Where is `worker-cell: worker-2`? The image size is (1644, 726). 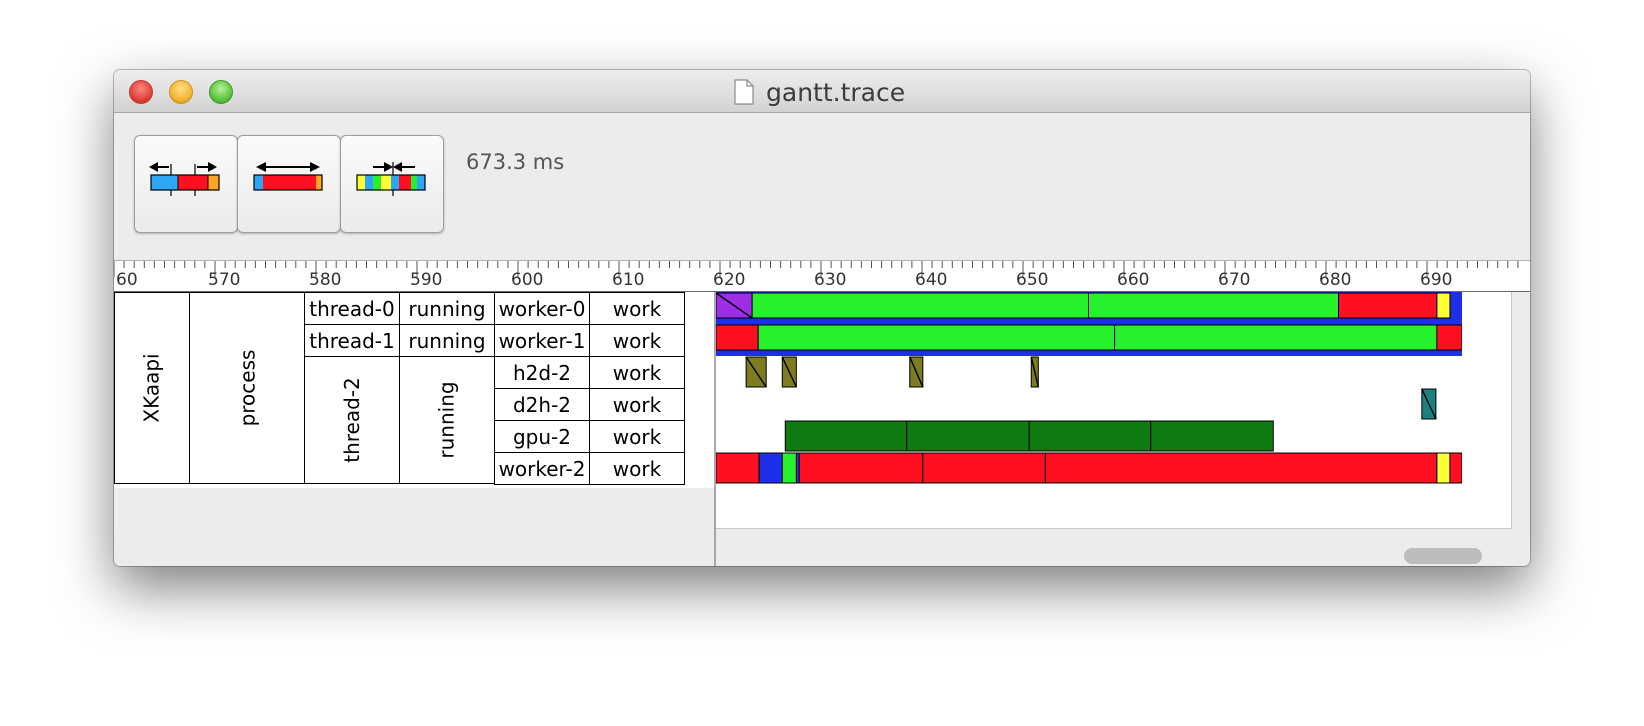 worker-cell: worker-2 is located at coordinates (542, 468).